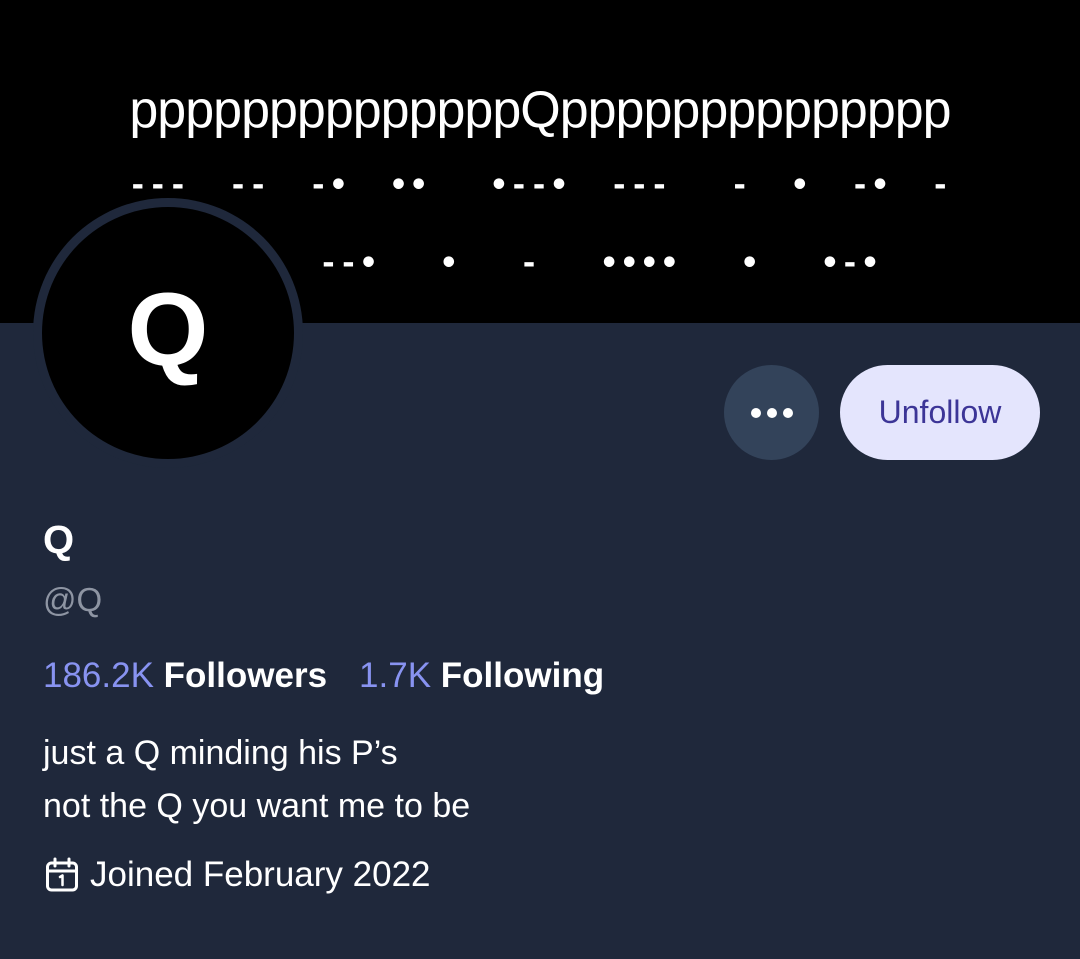 The height and width of the screenshot is (959, 1080). Describe the element at coordinates (940, 412) in the screenshot. I see `unfollow-button: Unfollow` at that location.